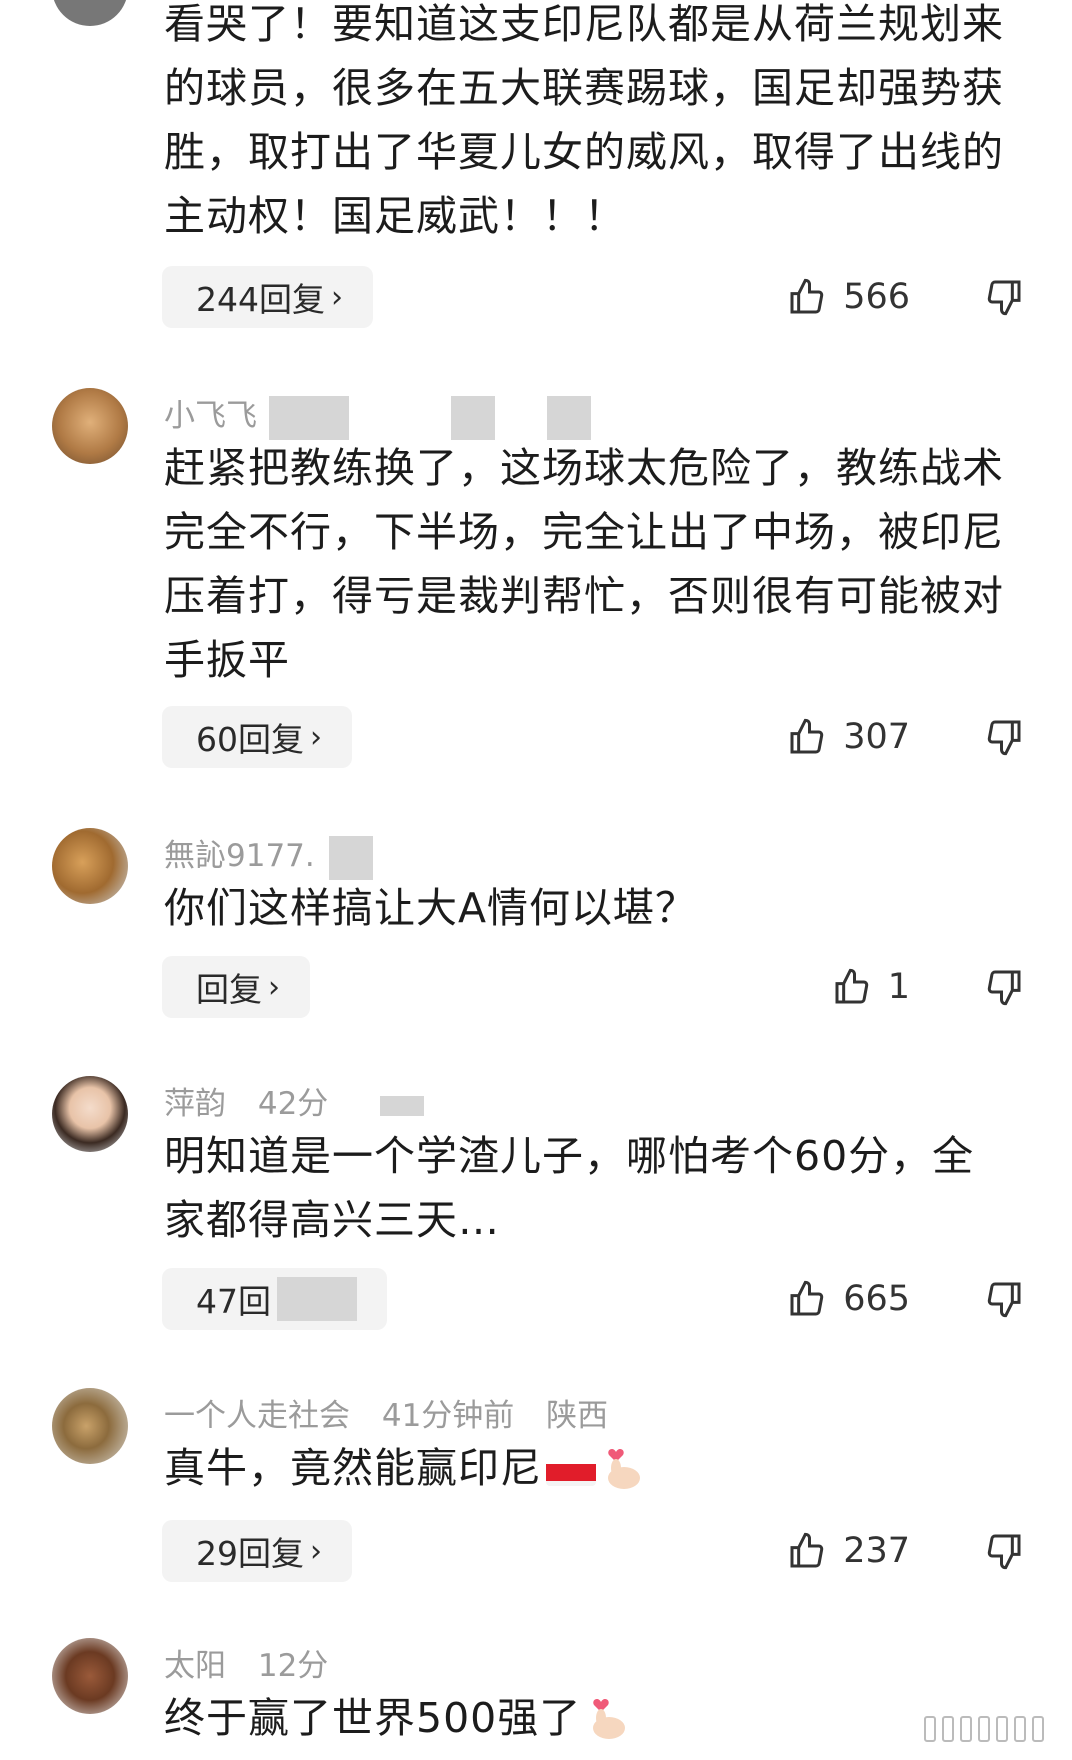 Image resolution: width=1072 pixels, height=1760 pixels. What do you see at coordinates (195, 1104) in the screenshot?
I see `username: 萍韵` at bounding box center [195, 1104].